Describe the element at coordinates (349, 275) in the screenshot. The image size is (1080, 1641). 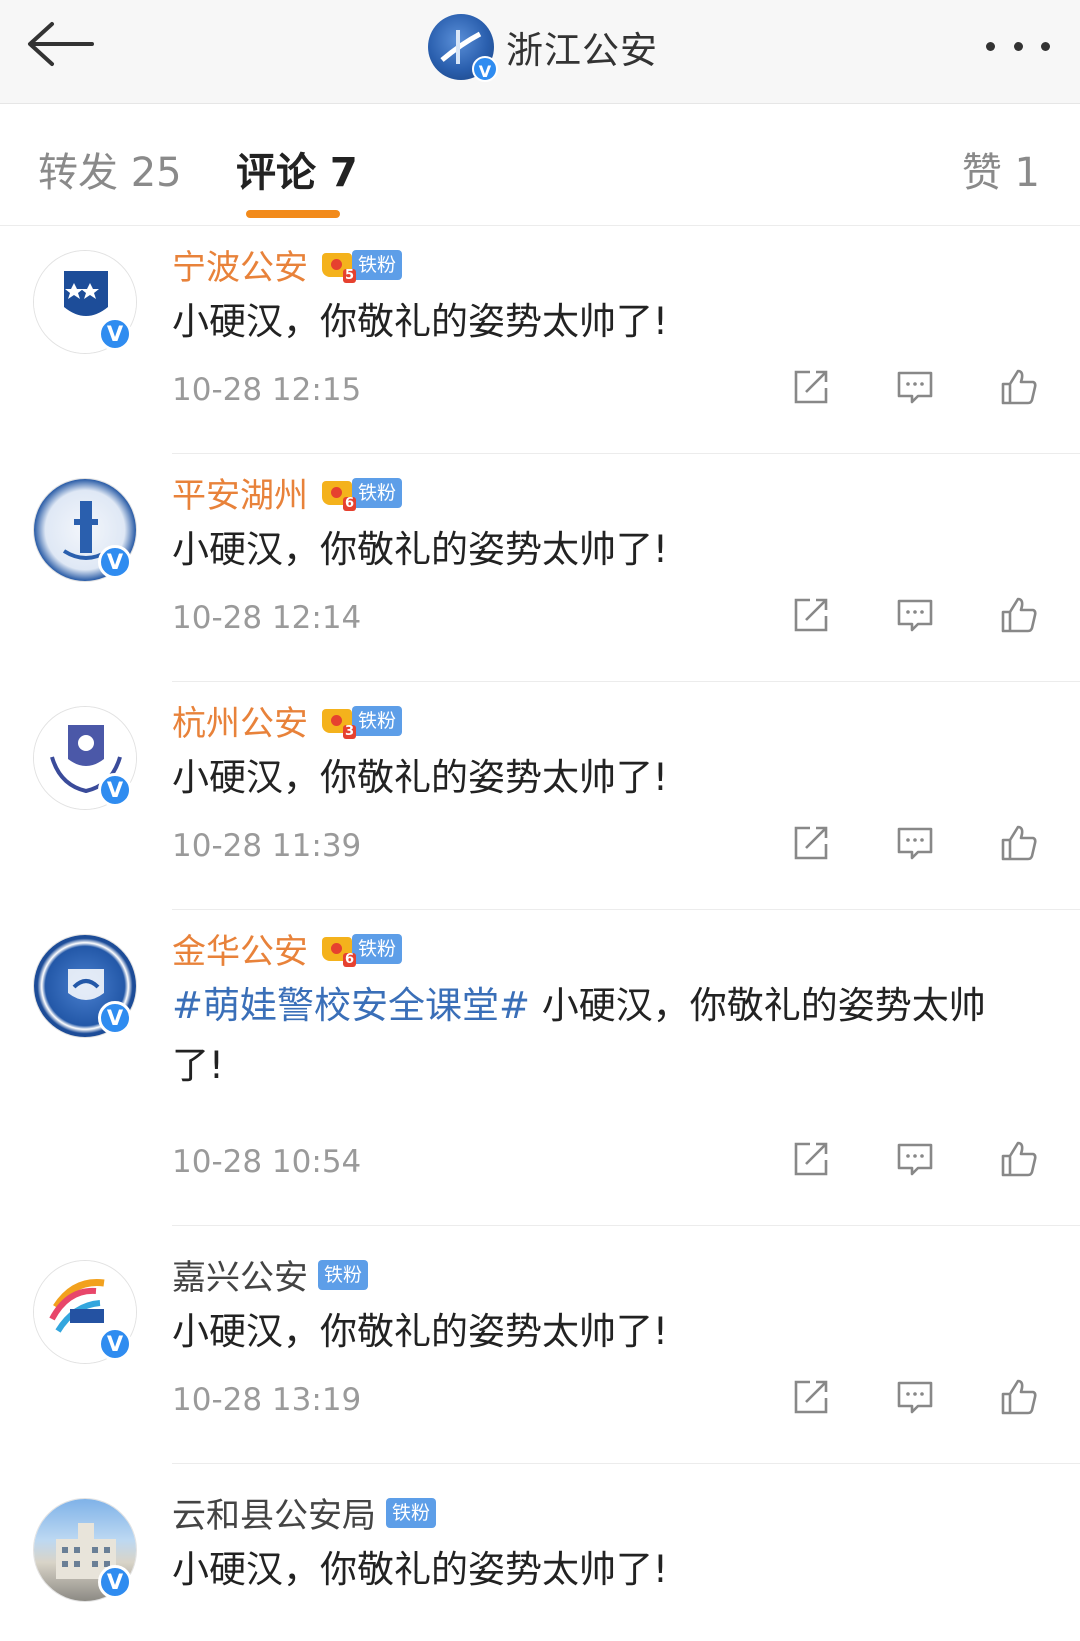
I see `fan-level: 5` at that location.